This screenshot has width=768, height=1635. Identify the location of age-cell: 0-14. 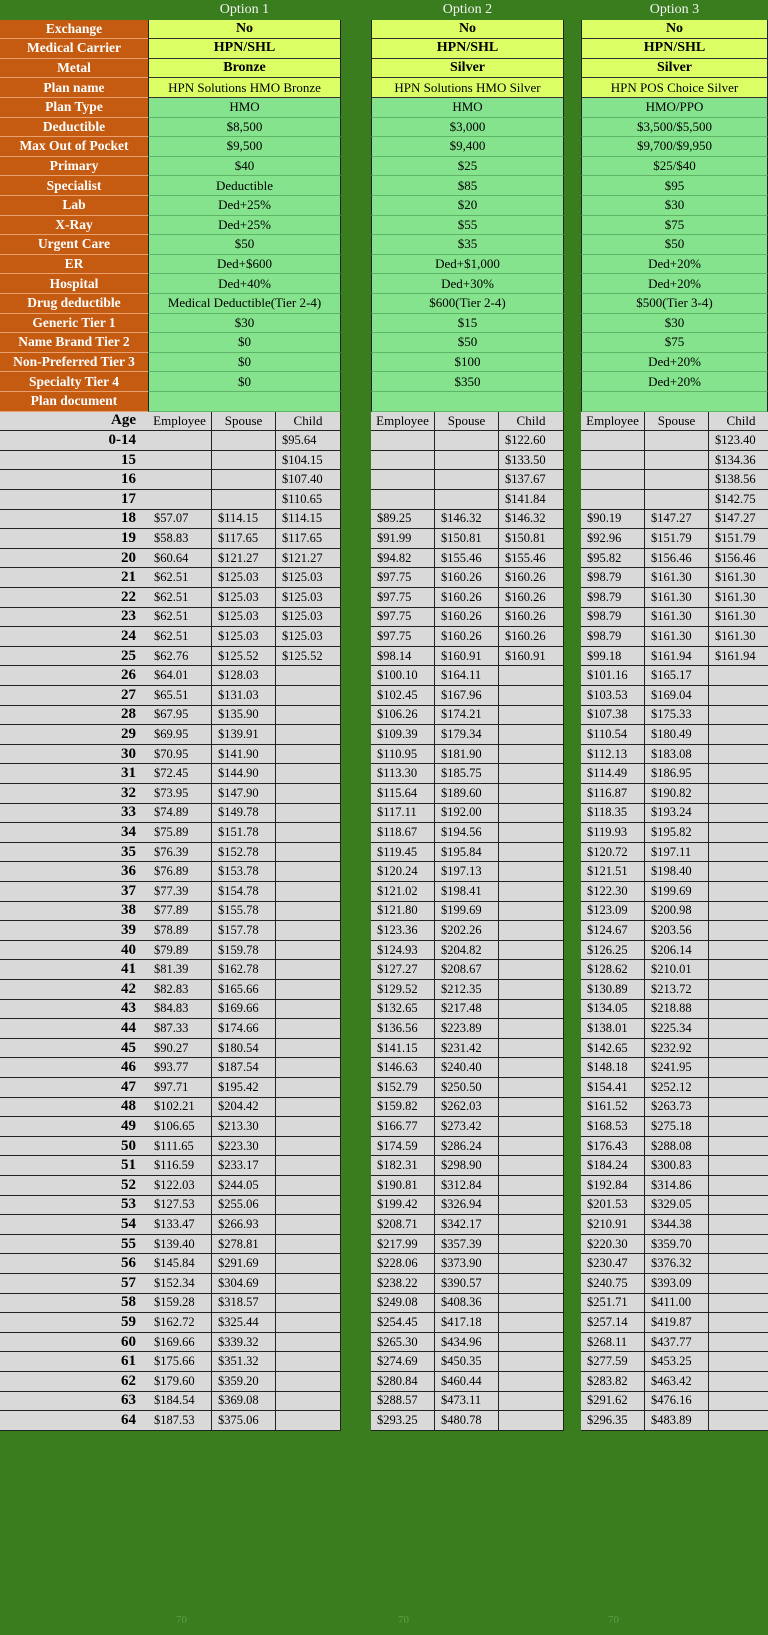
(74, 441).